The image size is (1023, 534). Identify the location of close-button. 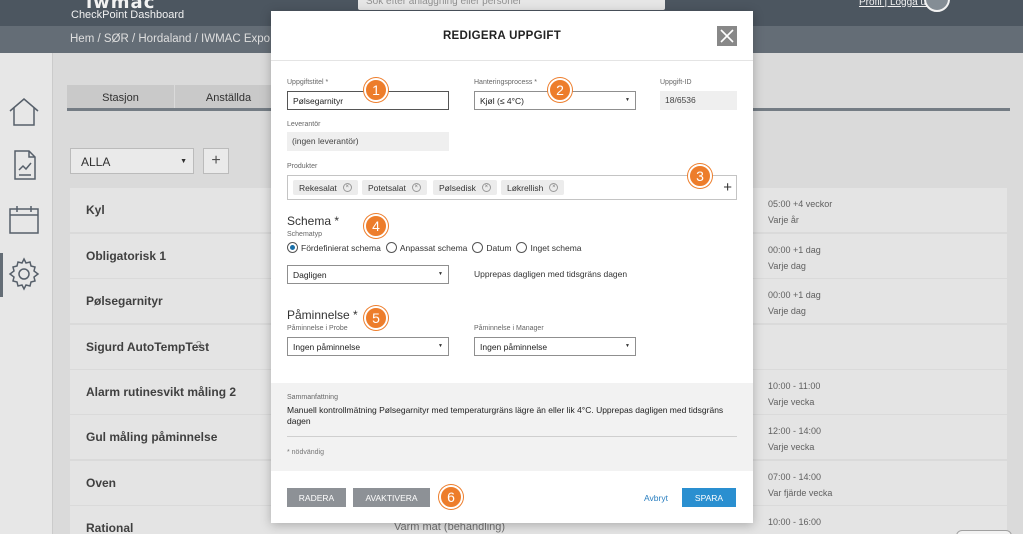
(727, 36).